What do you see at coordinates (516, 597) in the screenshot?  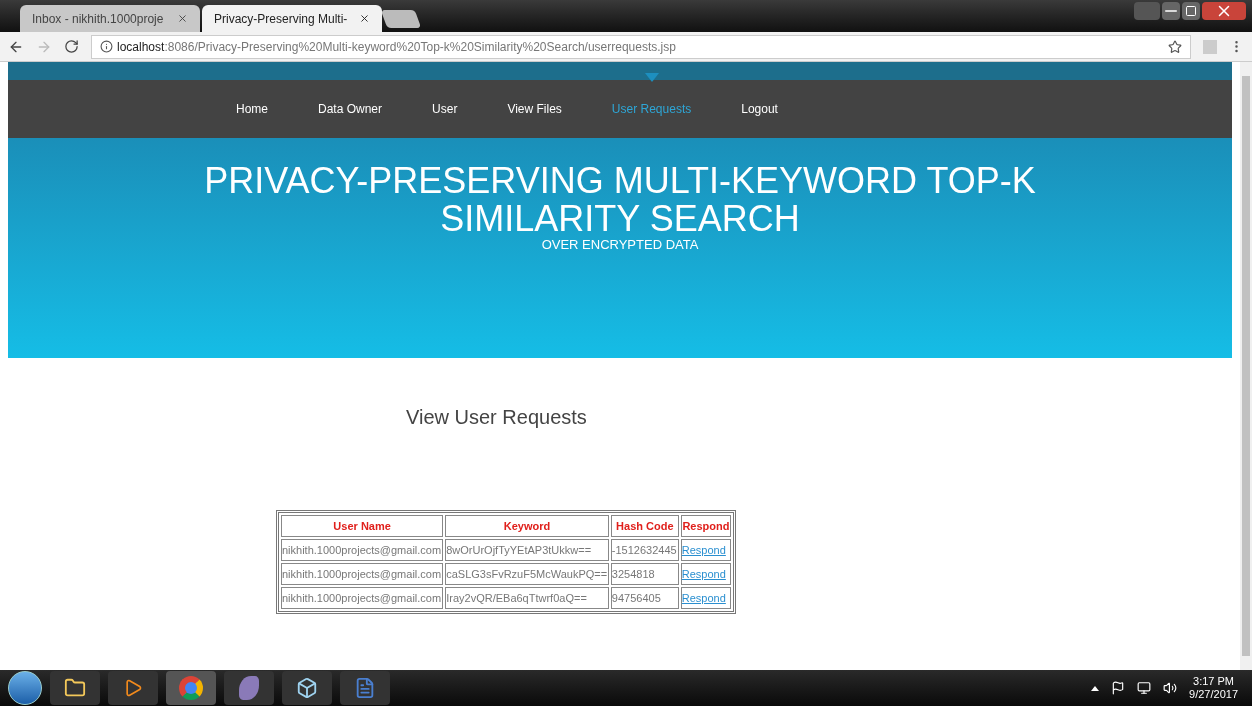 I see `table-cell: Iray2vQR/EBa6qTtwrf0aQ==` at bounding box center [516, 597].